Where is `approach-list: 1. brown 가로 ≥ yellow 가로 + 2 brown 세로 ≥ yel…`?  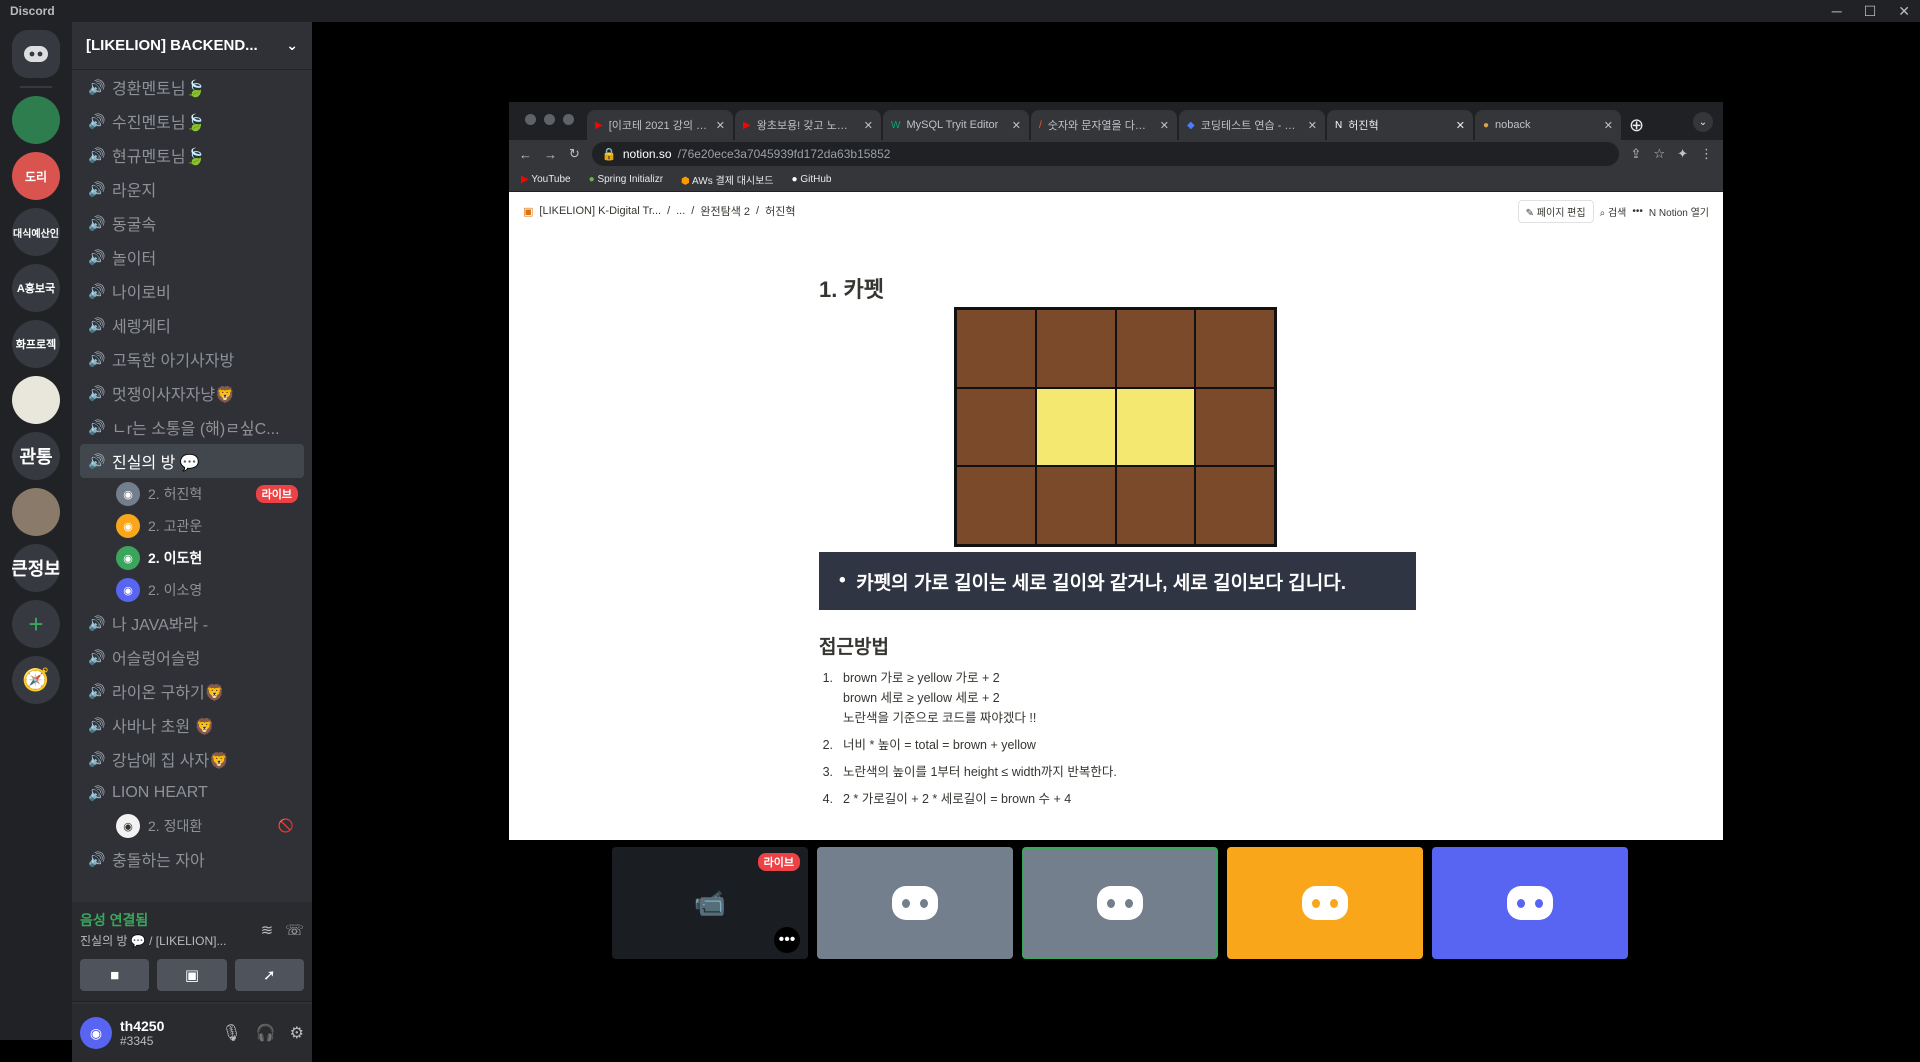 approach-list: 1. brown 가로 ≥ yellow 가로 + 2 brown 세로 ≥ yel… is located at coordinates (968, 742).